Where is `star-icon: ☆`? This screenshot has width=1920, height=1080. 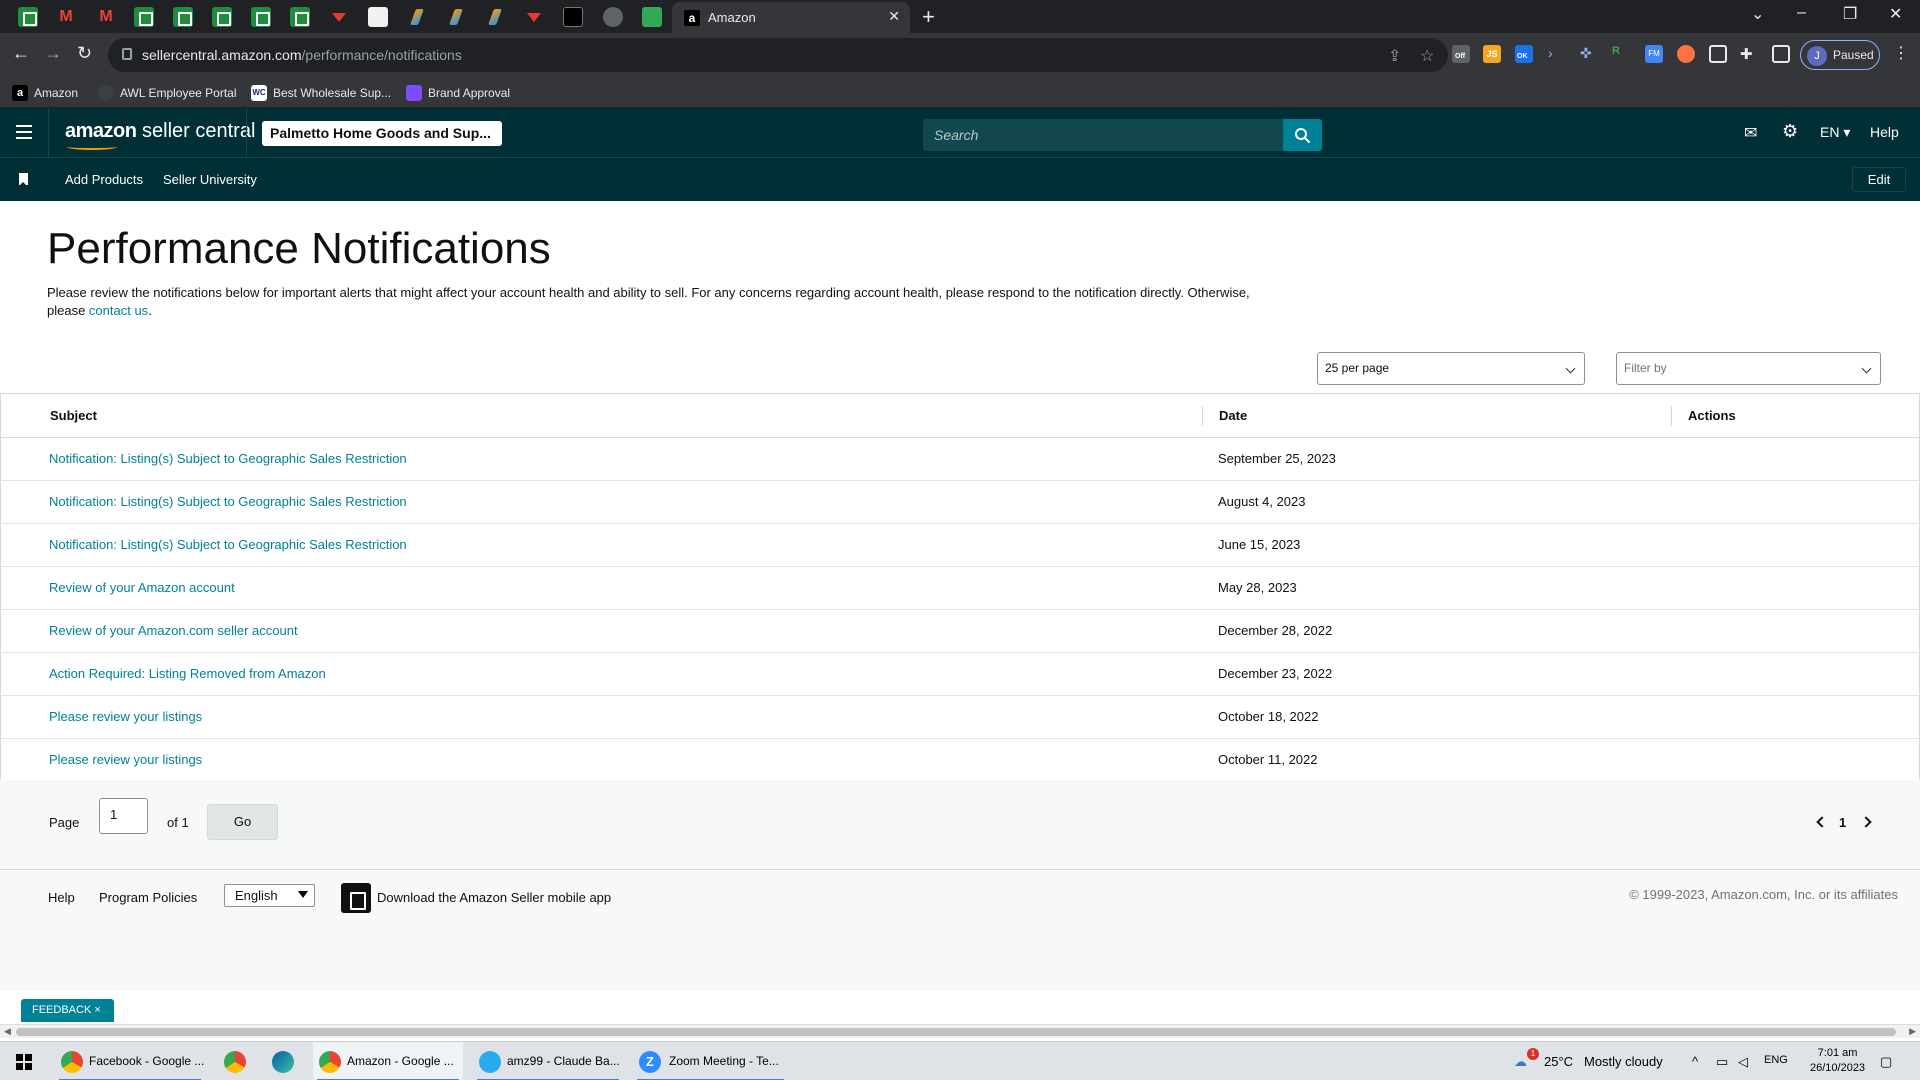
star-icon: ☆ is located at coordinates (1427, 56).